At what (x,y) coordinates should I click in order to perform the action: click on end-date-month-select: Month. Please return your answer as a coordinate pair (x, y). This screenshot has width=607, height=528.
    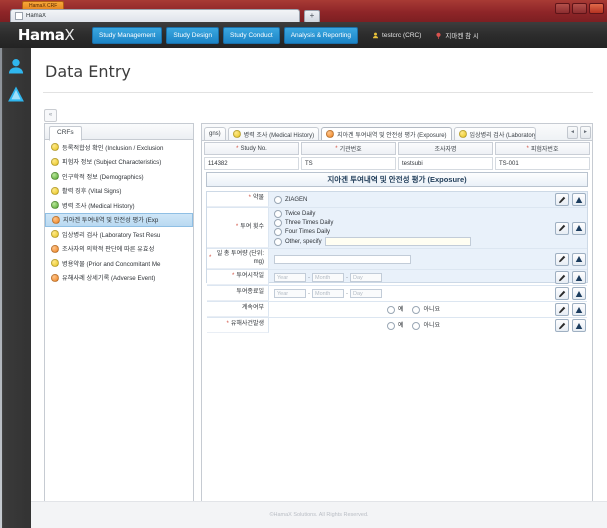
    Looking at the image, I should click on (328, 293).